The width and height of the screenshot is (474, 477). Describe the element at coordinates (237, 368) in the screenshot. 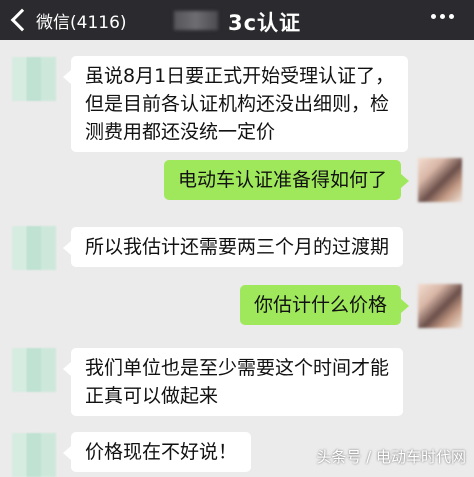

I see `message-line: 我们单位也是至少需要这个时间才能` at that location.